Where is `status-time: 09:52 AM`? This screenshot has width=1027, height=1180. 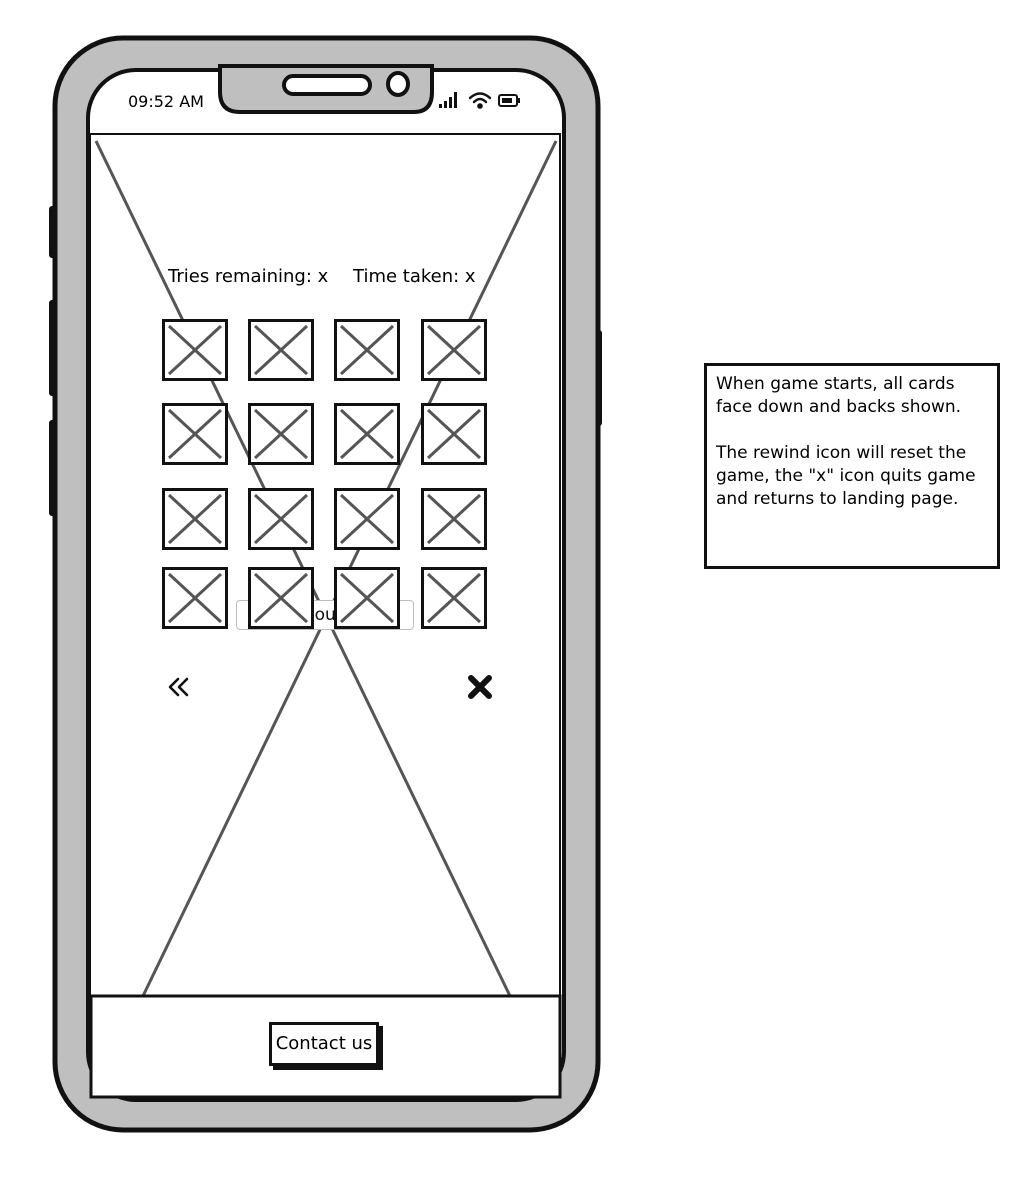
status-time: 09:52 AM is located at coordinates (166, 101).